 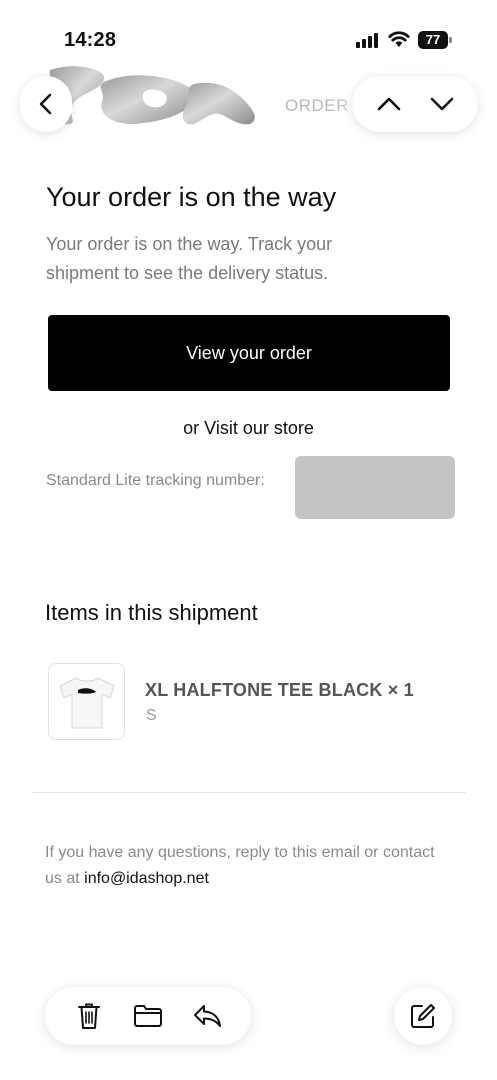 What do you see at coordinates (375, 487) in the screenshot?
I see `tracking-number-redacted` at bounding box center [375, 487].